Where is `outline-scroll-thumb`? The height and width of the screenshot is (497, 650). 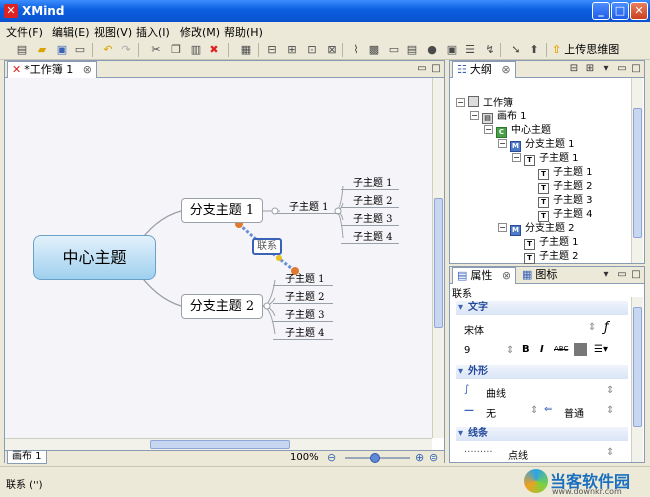 outline-scroll-thumb is located at coordinates (637, 173).